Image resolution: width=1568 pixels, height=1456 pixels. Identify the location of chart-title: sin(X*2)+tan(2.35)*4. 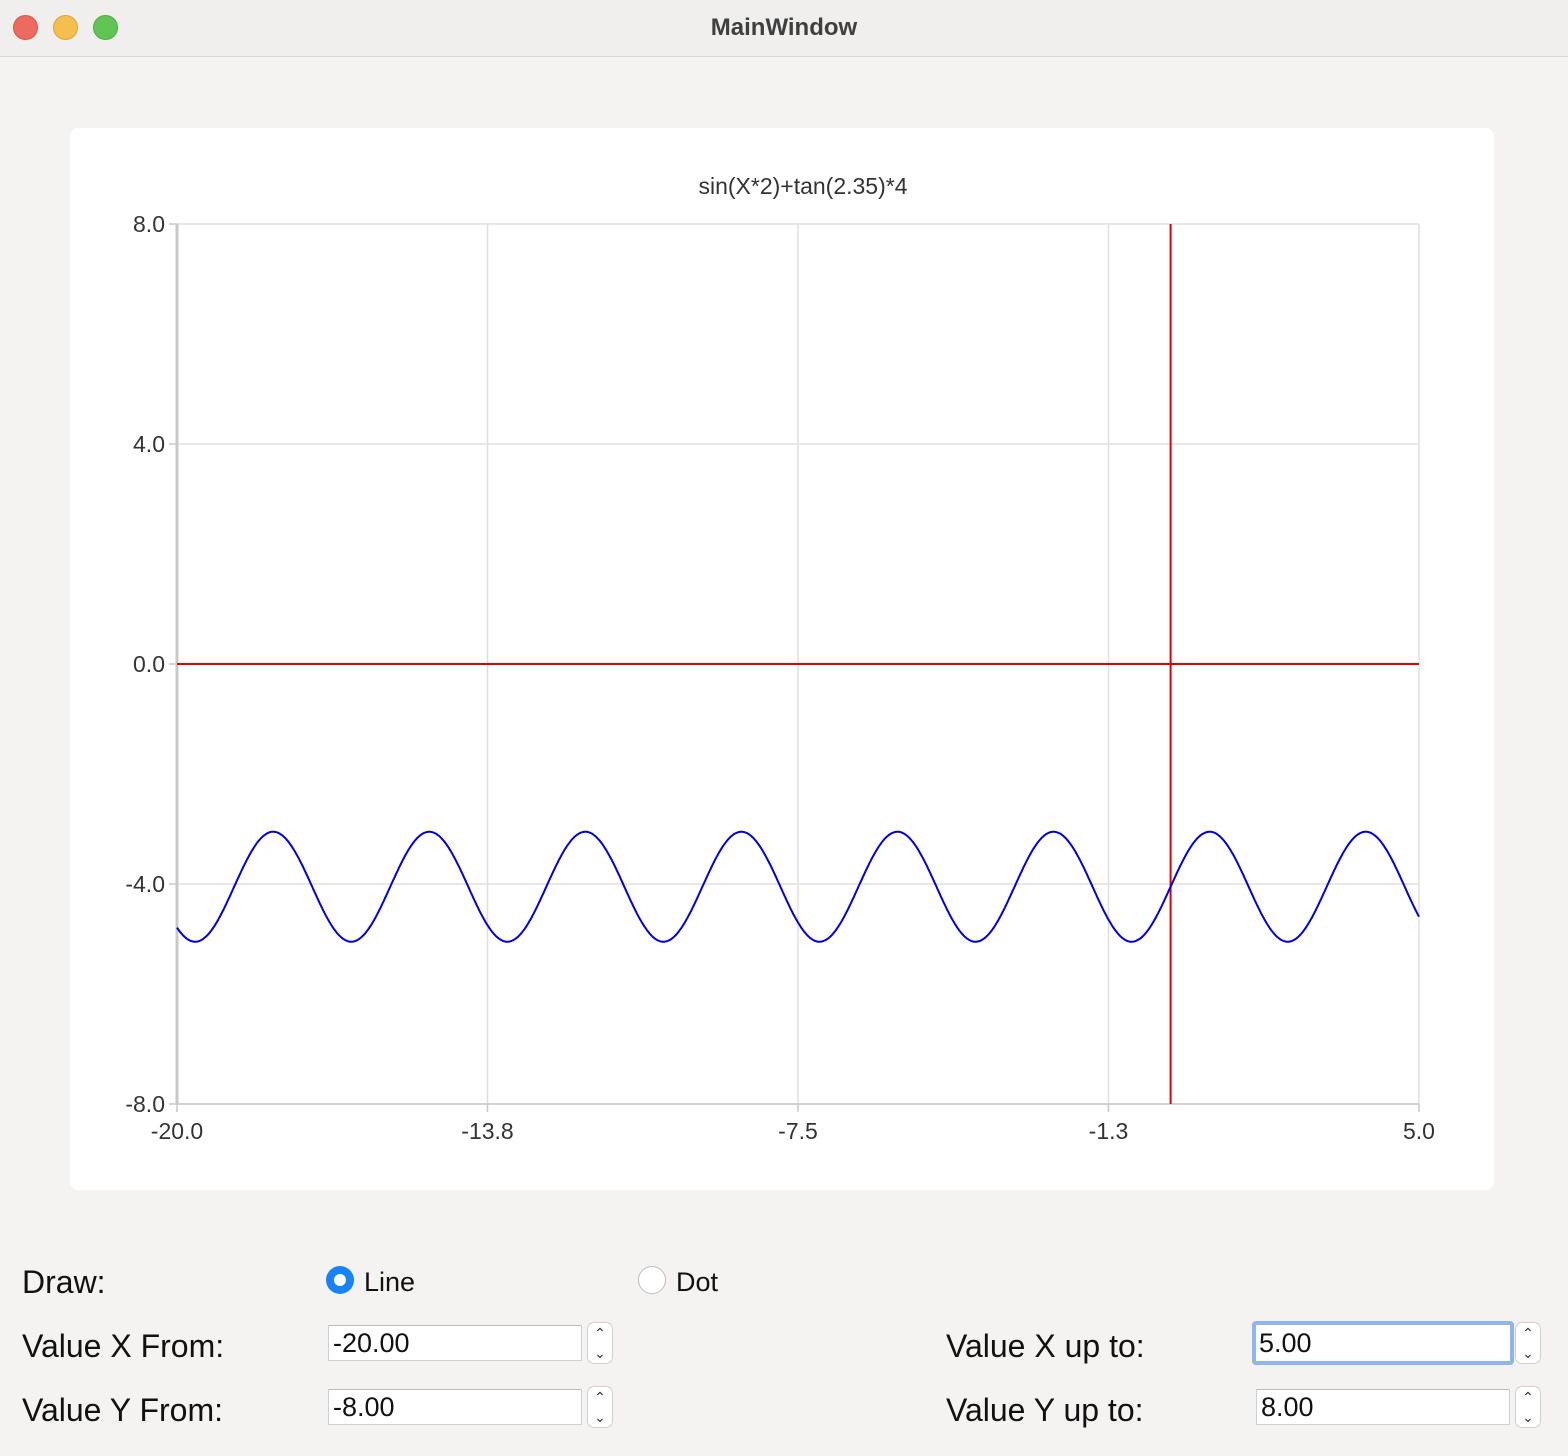
(802, 186).